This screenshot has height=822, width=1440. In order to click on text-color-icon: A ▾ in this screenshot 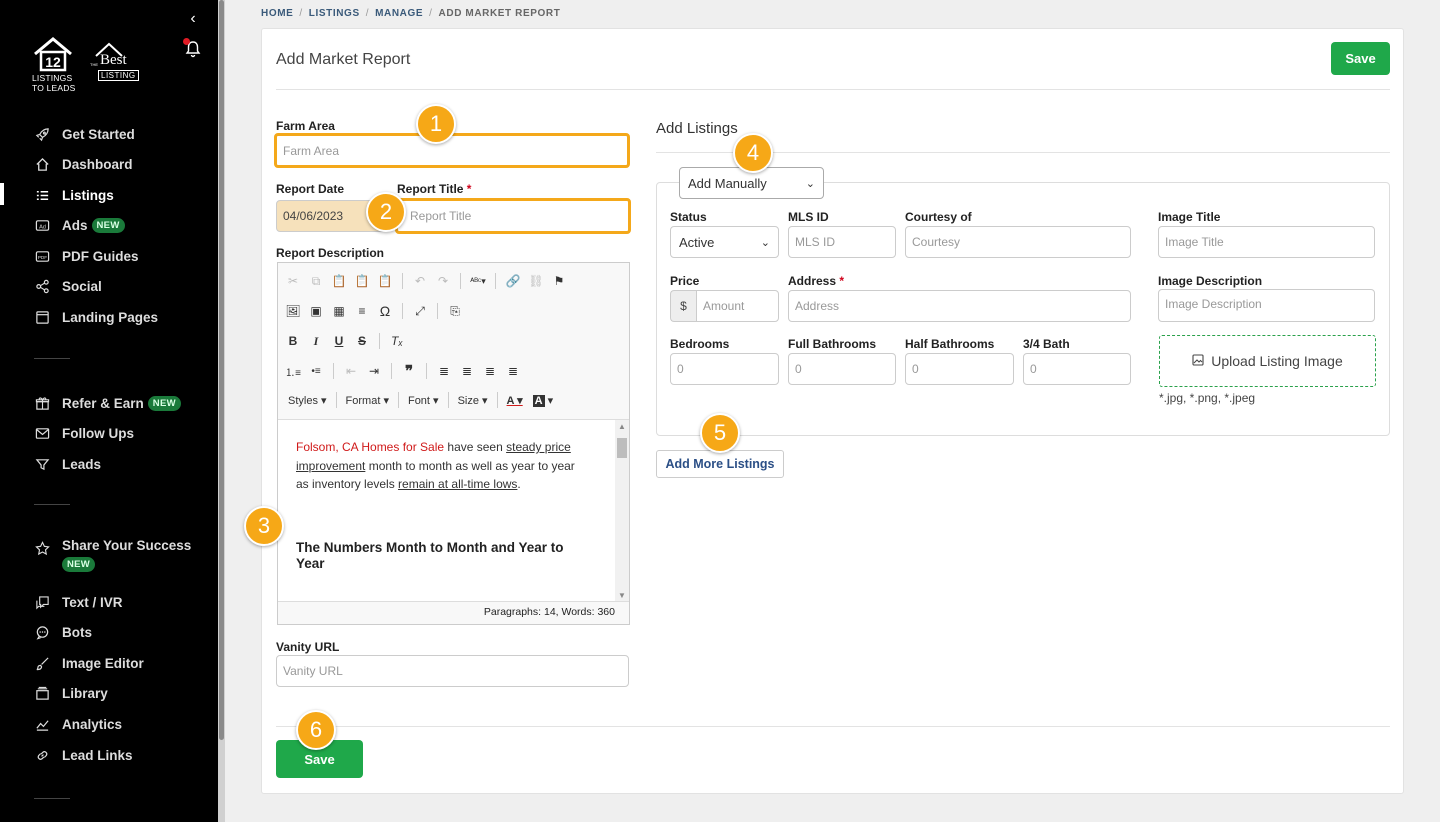, I will do `click(515, 400)`.